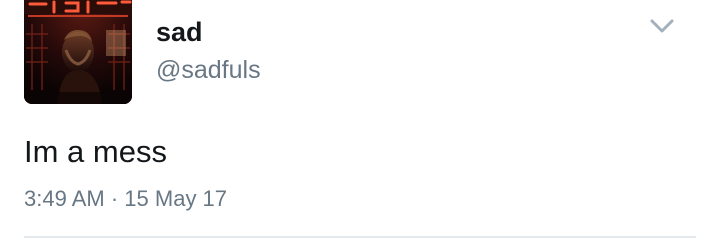 Image resolution: width=720 pixels, height=240 pixels. I want to click on tweet-time: 3:49 AM, so click(64, 198).